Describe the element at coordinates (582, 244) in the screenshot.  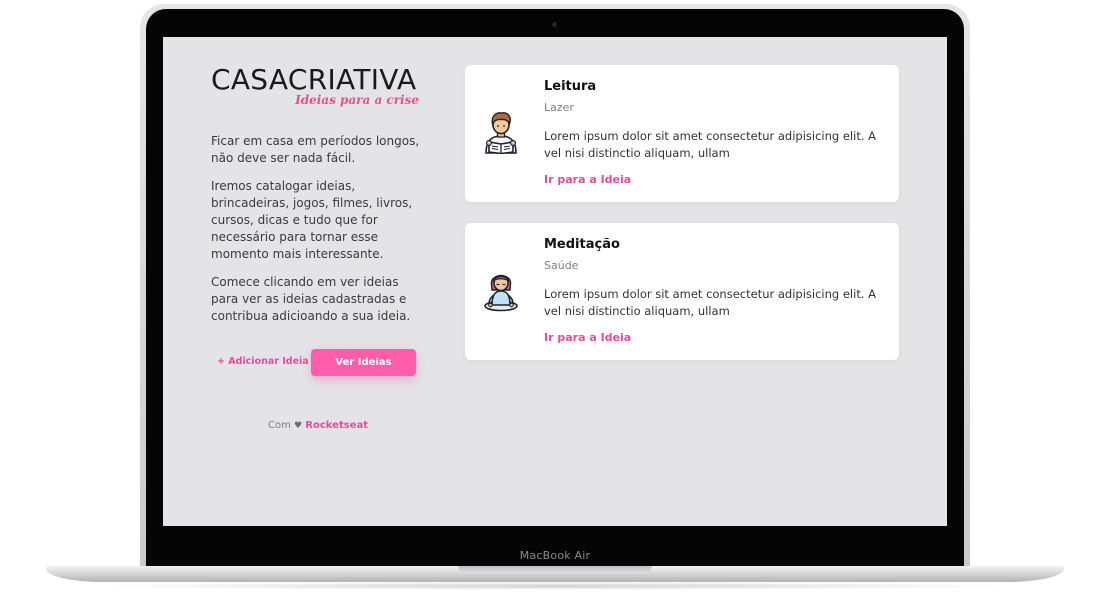
I see `idea-title: Meditação` at that location.